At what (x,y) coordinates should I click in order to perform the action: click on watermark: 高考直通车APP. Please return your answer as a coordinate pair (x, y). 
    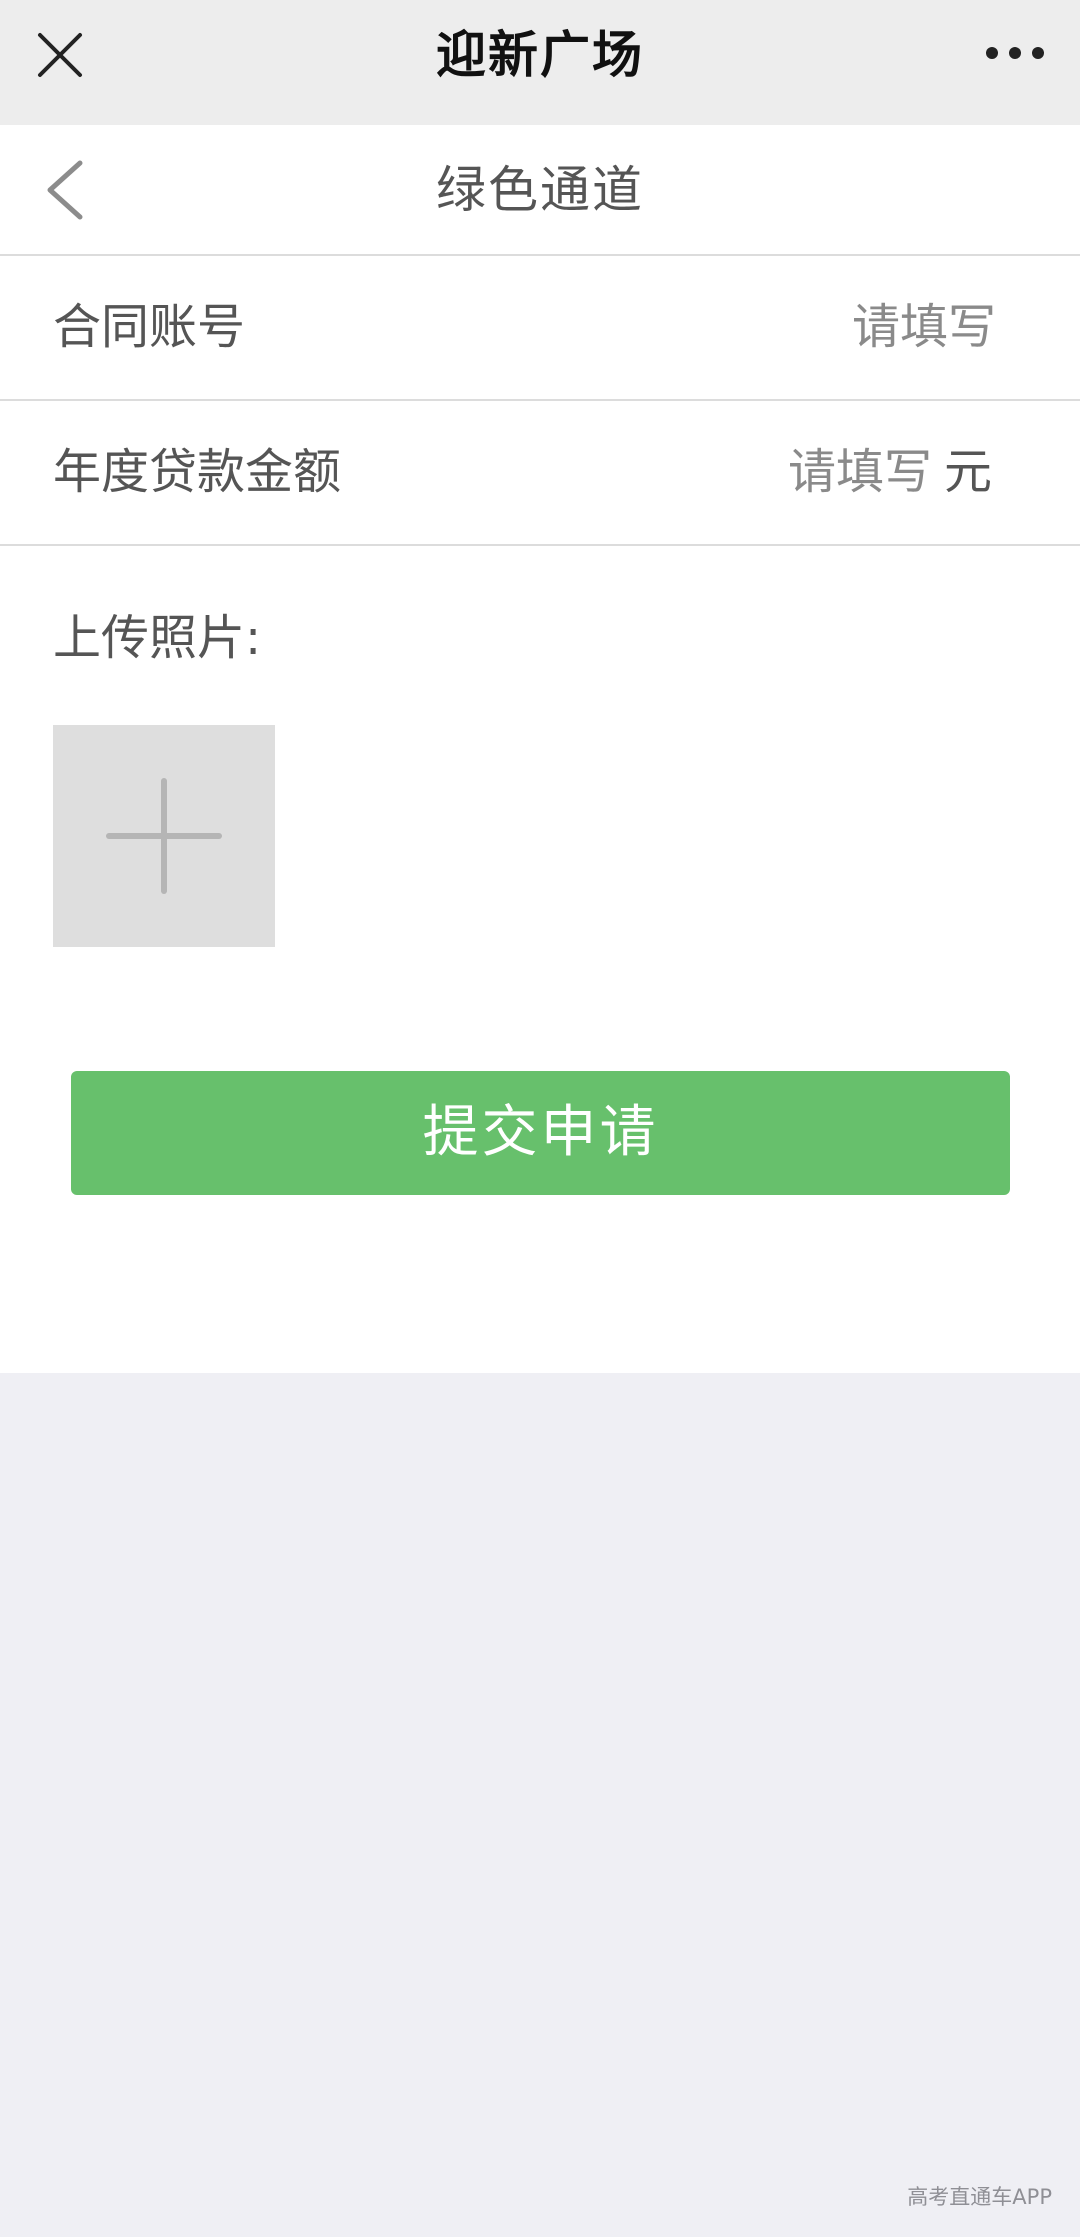
    Looking at the image, I should click on (979, 2197).